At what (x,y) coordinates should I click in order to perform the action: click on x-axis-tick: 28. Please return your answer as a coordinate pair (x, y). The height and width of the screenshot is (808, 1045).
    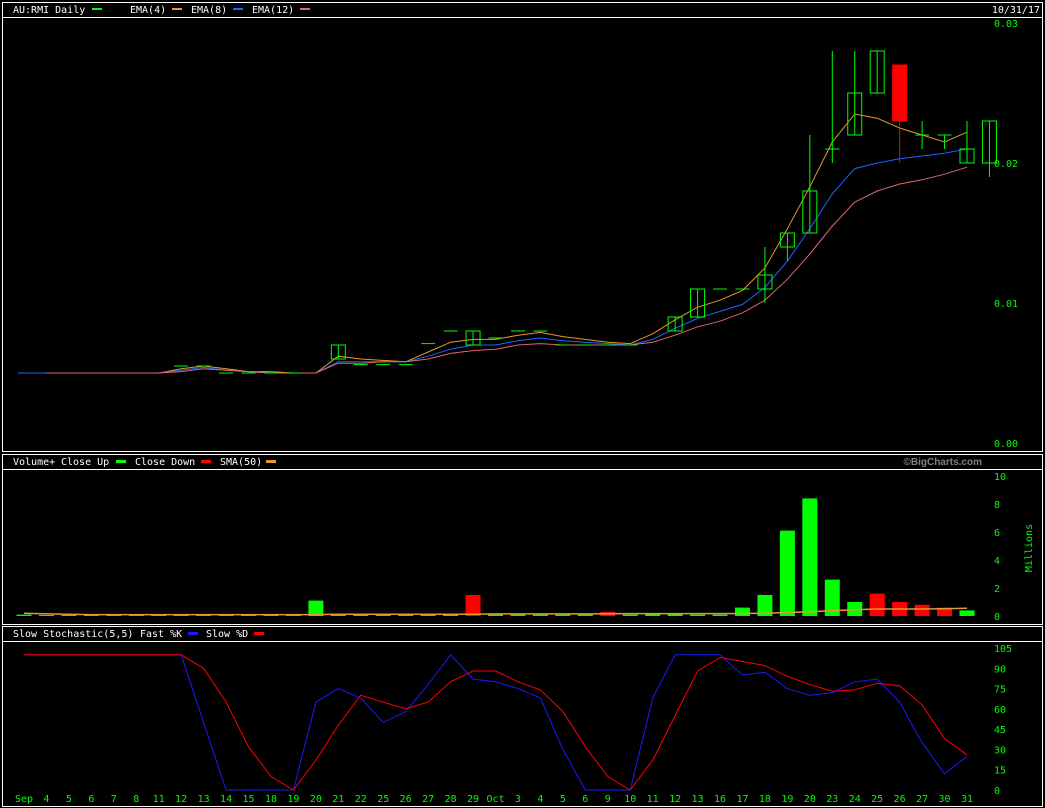
    Looking at the image, I should click on (451, 799).